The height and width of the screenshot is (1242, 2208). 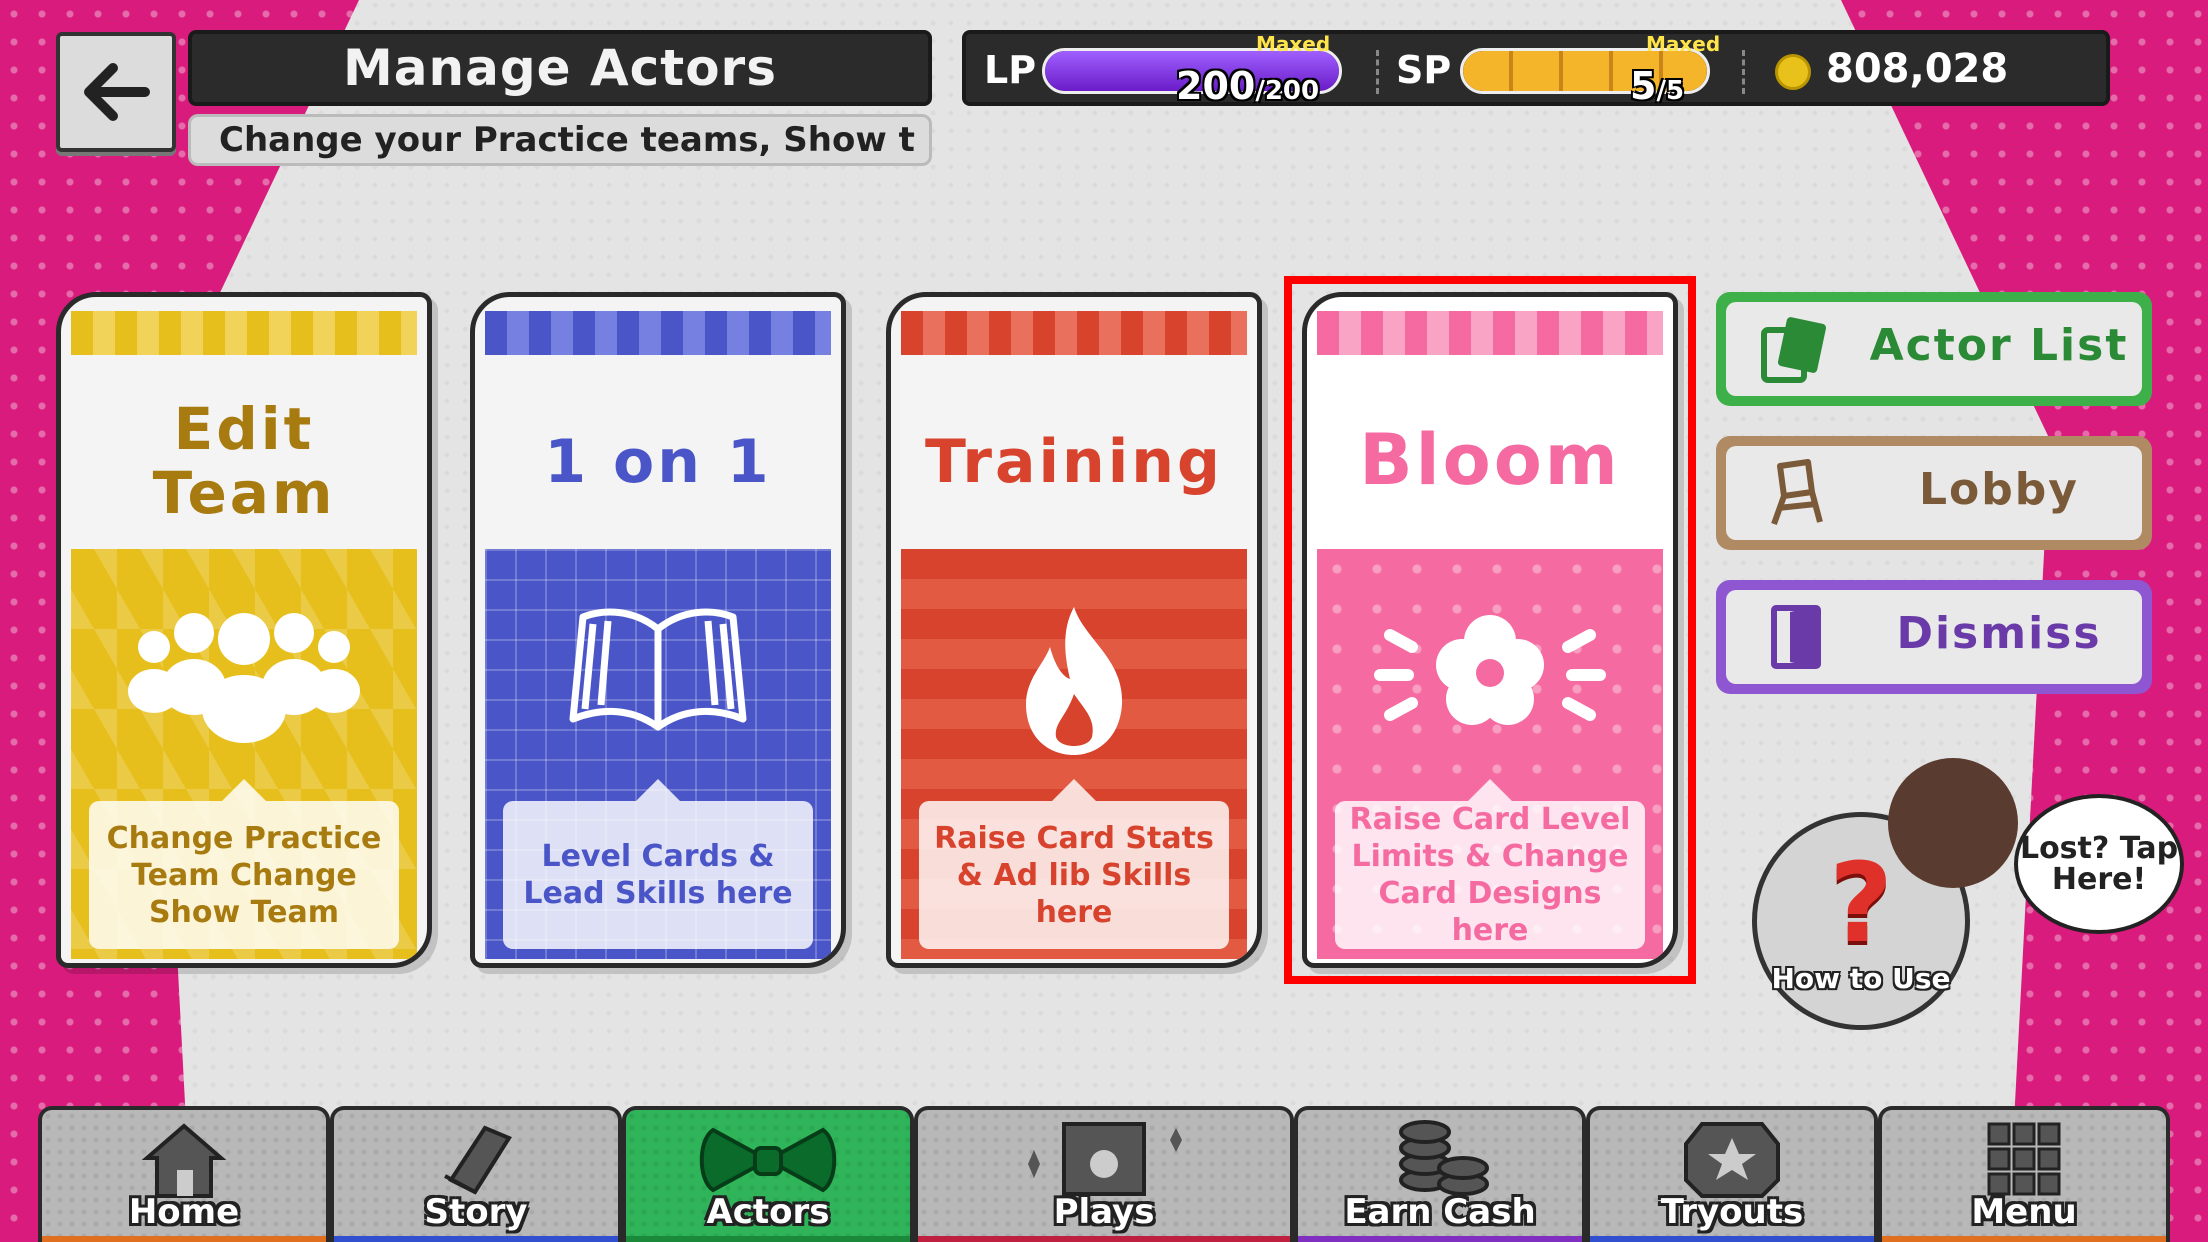 I want to click on door-exit-icon, so click(x=1796, y=637).